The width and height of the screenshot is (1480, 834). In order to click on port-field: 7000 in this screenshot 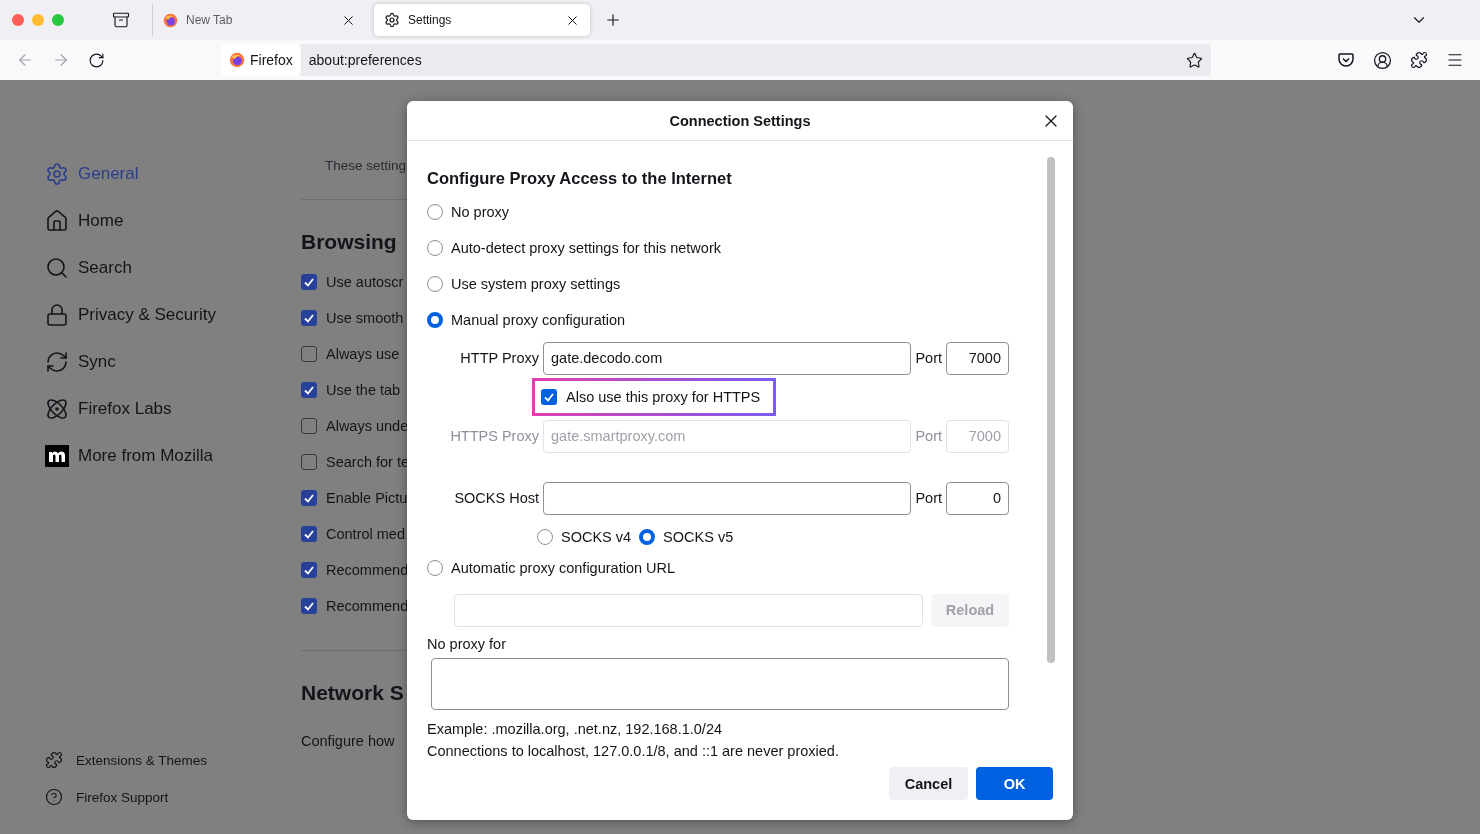, I will do `click(977, 358)`.